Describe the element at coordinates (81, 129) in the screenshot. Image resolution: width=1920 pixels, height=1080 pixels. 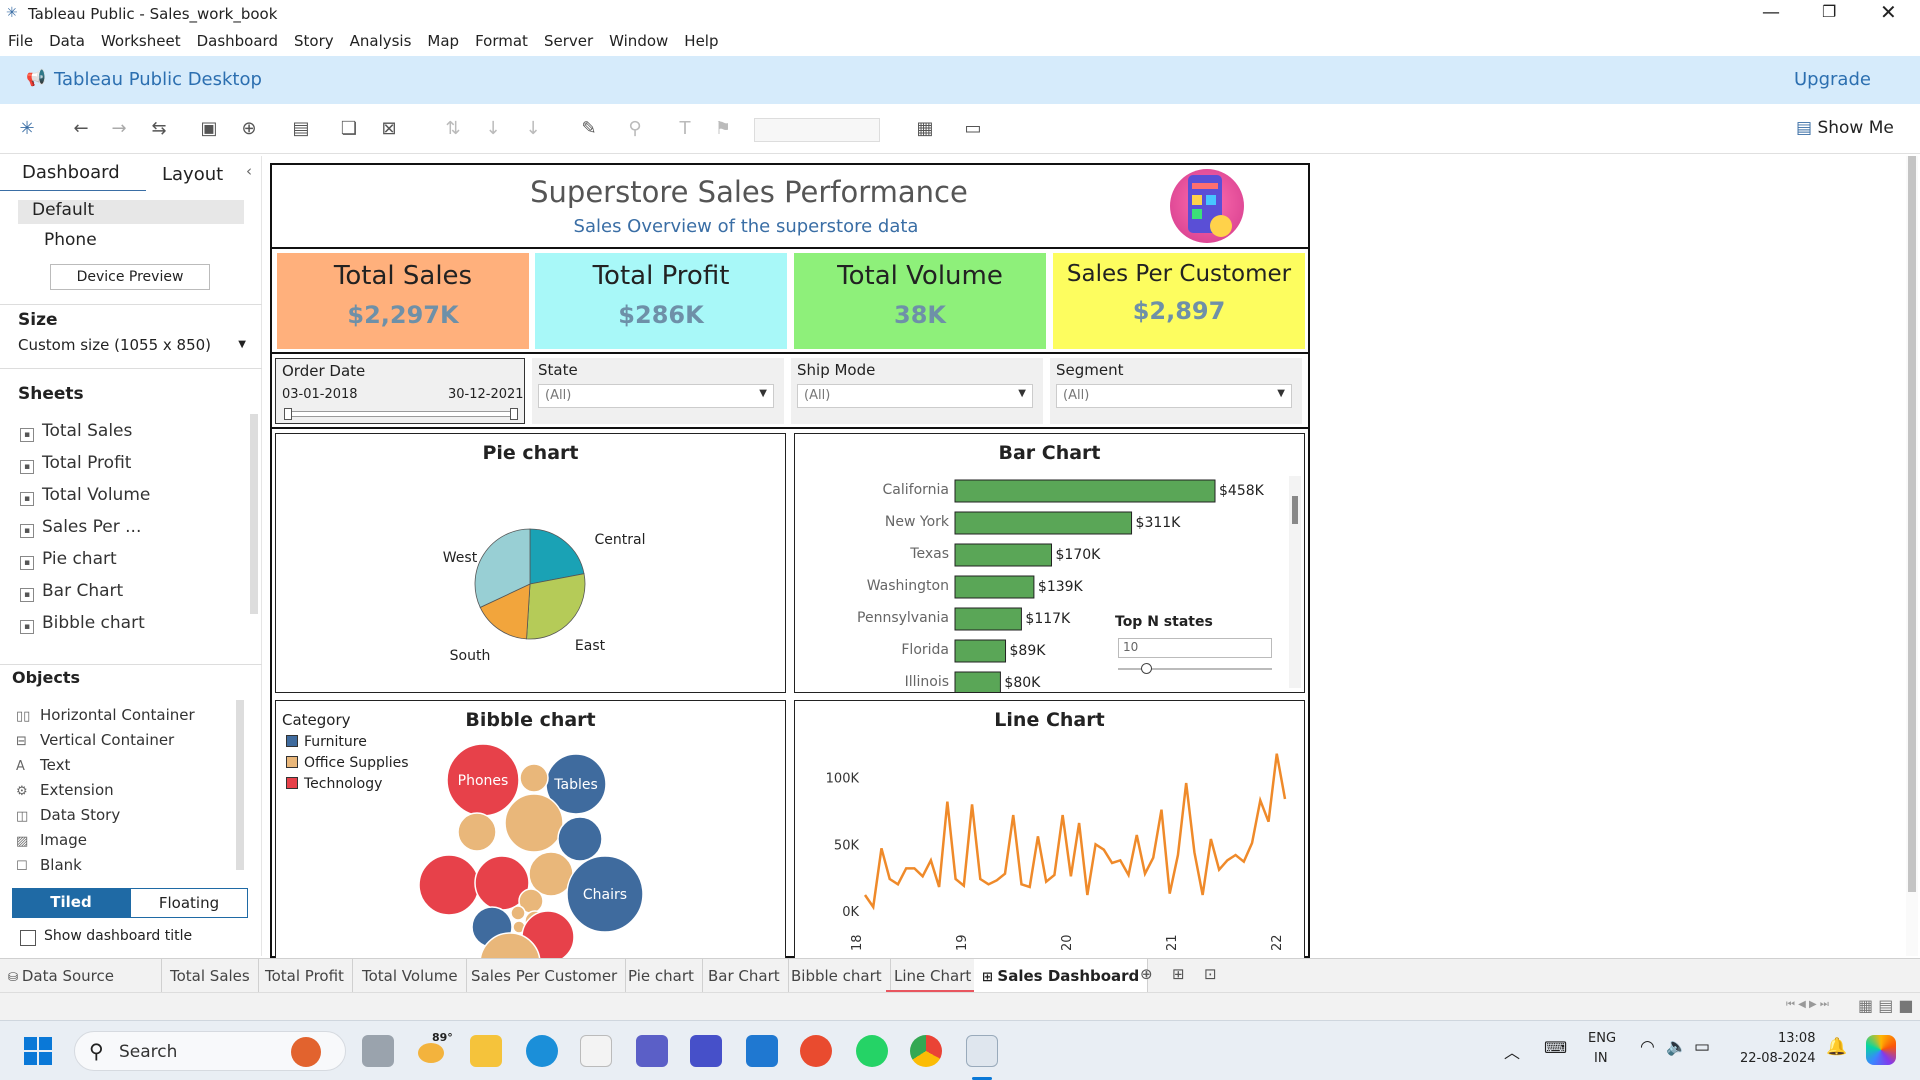
I see `undo-icon: ←` at that location.